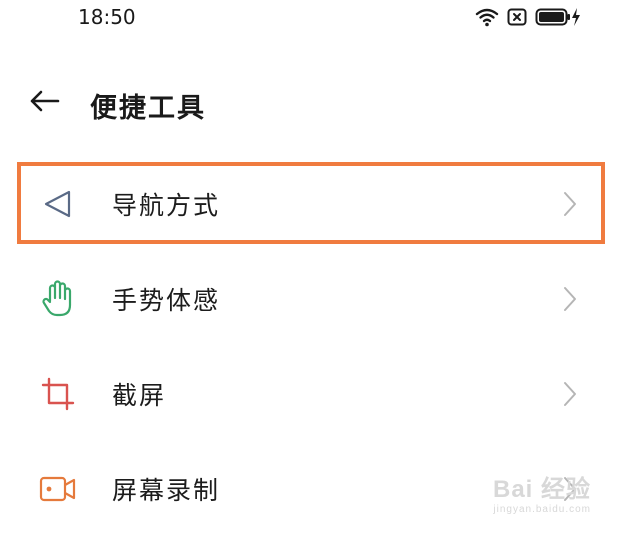 This screenshot has width=621, height=533. What do you see at coordinates (166, 490) in the screenshot?
I see `list-item-label: 屏幕录制` at bounding box center [166, 490].